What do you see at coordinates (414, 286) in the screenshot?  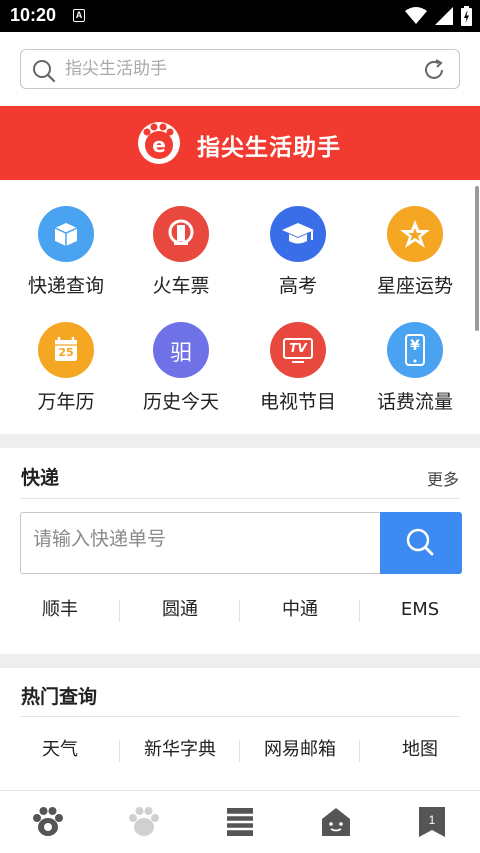 I see `service-label: 星座运势` at bounding box center [414, 286].